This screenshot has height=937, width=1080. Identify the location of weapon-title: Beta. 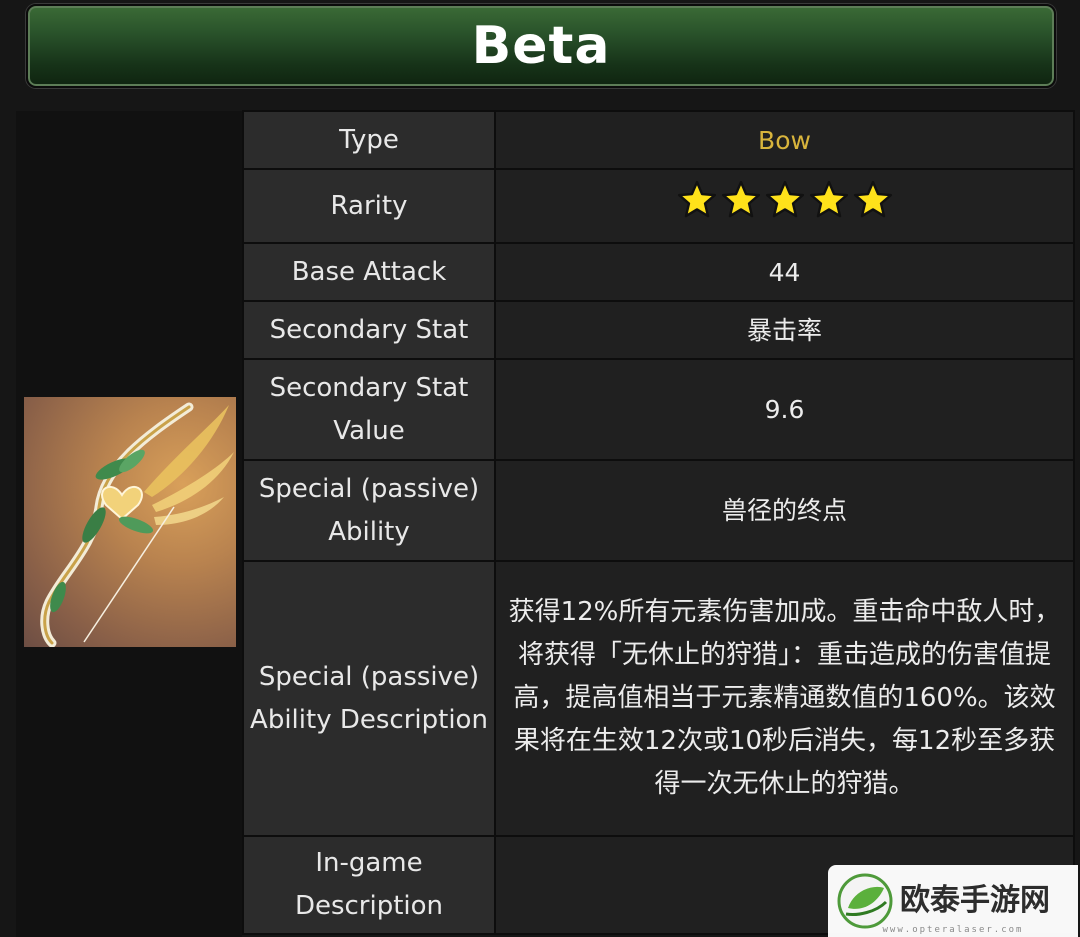
(541, 46).